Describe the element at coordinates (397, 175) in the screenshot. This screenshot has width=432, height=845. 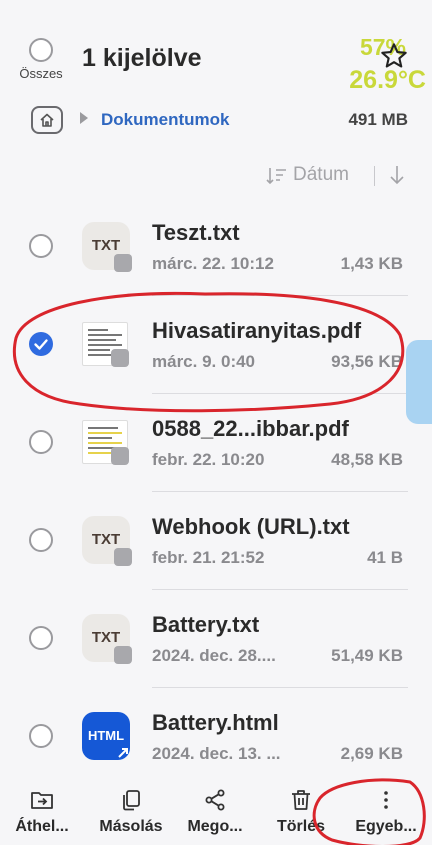
I see `sort-direction-icon` at that location.